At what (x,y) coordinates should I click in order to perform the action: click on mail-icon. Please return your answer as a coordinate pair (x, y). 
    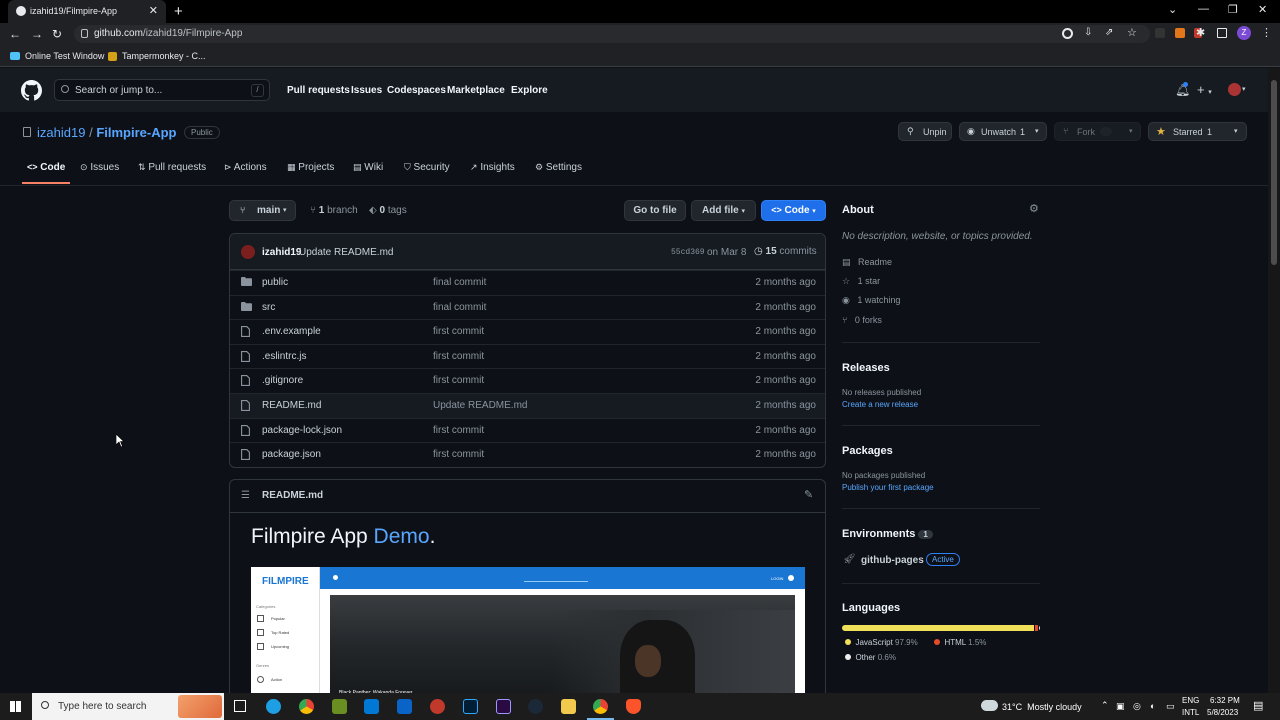
    Looking at the image, I should click on (404, 706).